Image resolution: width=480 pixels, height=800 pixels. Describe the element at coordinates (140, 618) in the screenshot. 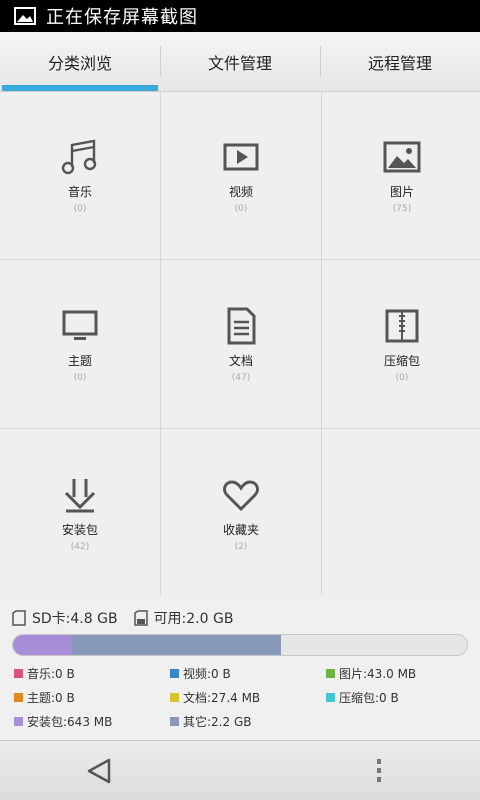

I see `available-storage-icon` at that location.